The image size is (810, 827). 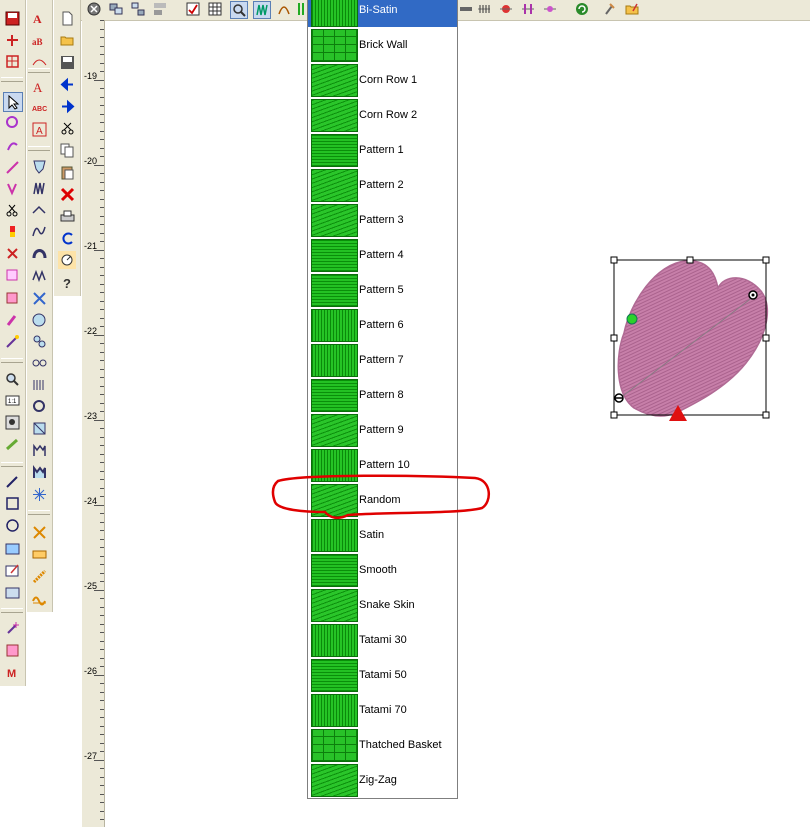 What do you see at coordinates (12, 400) in the screenshot?
I see `actual-size-icon: 1:1` at bounding box center [12, 400].